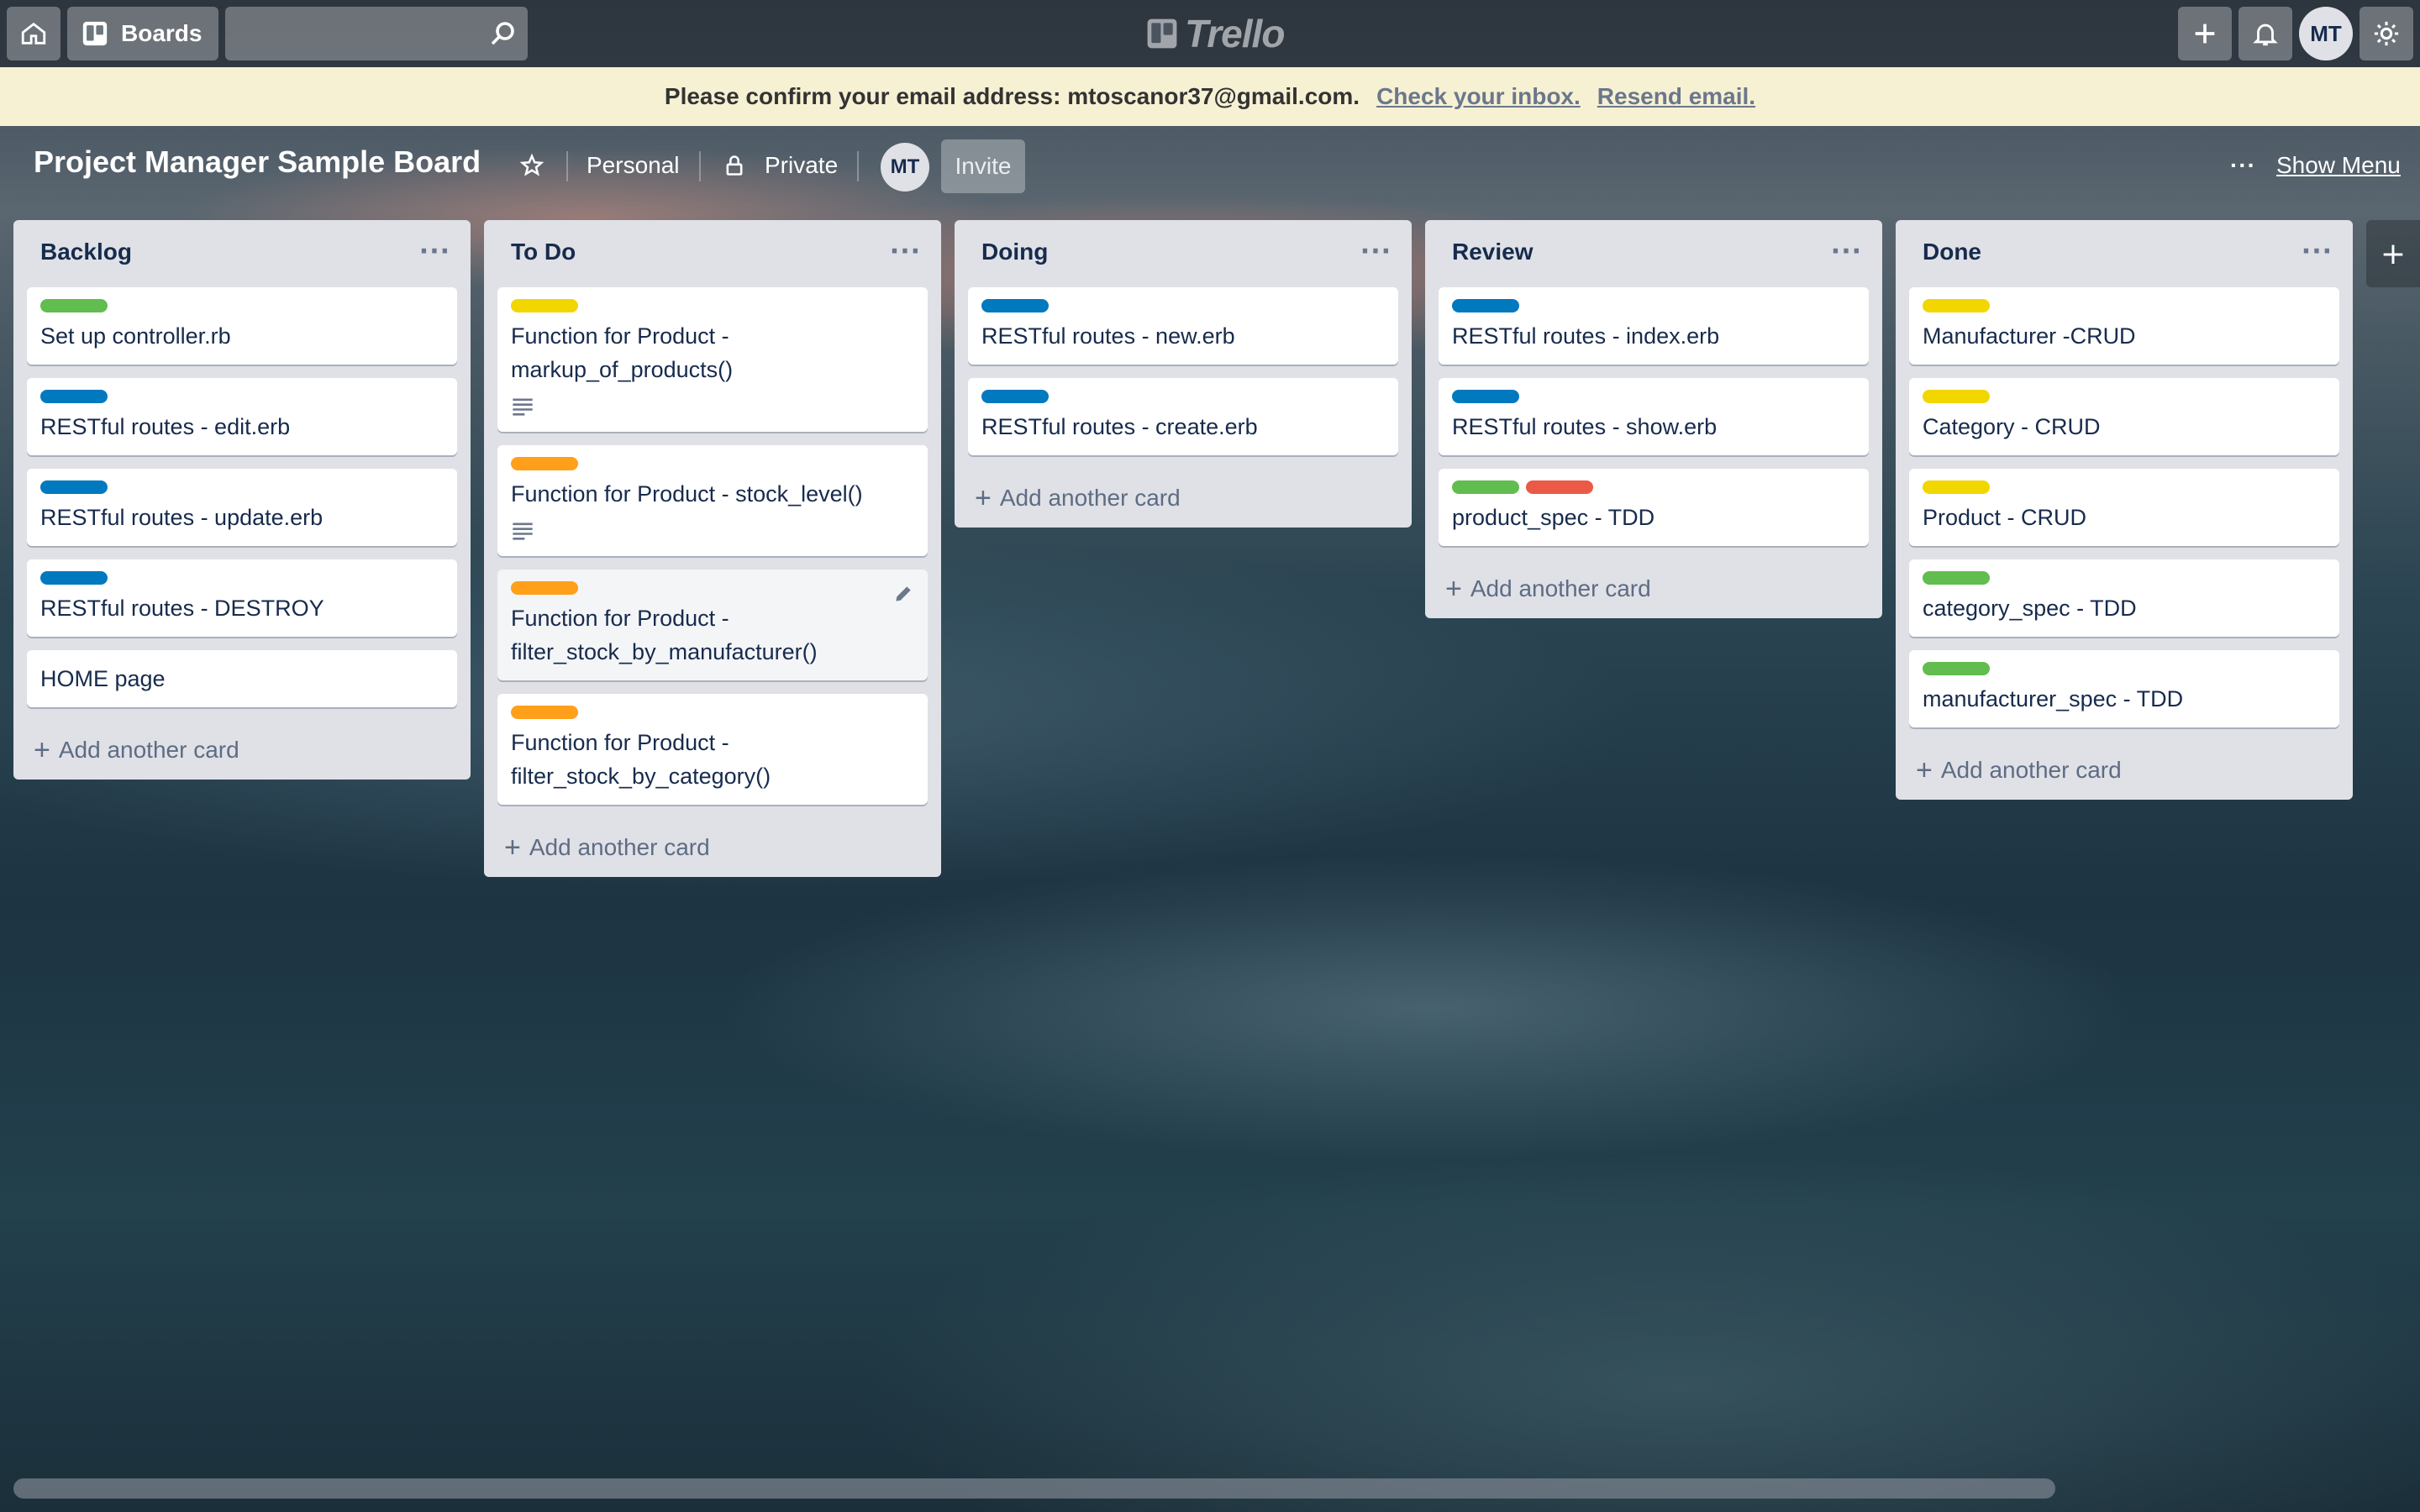  Describe the element at coordinates (2124, 416) in the screenshot. I see `card: Category - CRUD` at that location.